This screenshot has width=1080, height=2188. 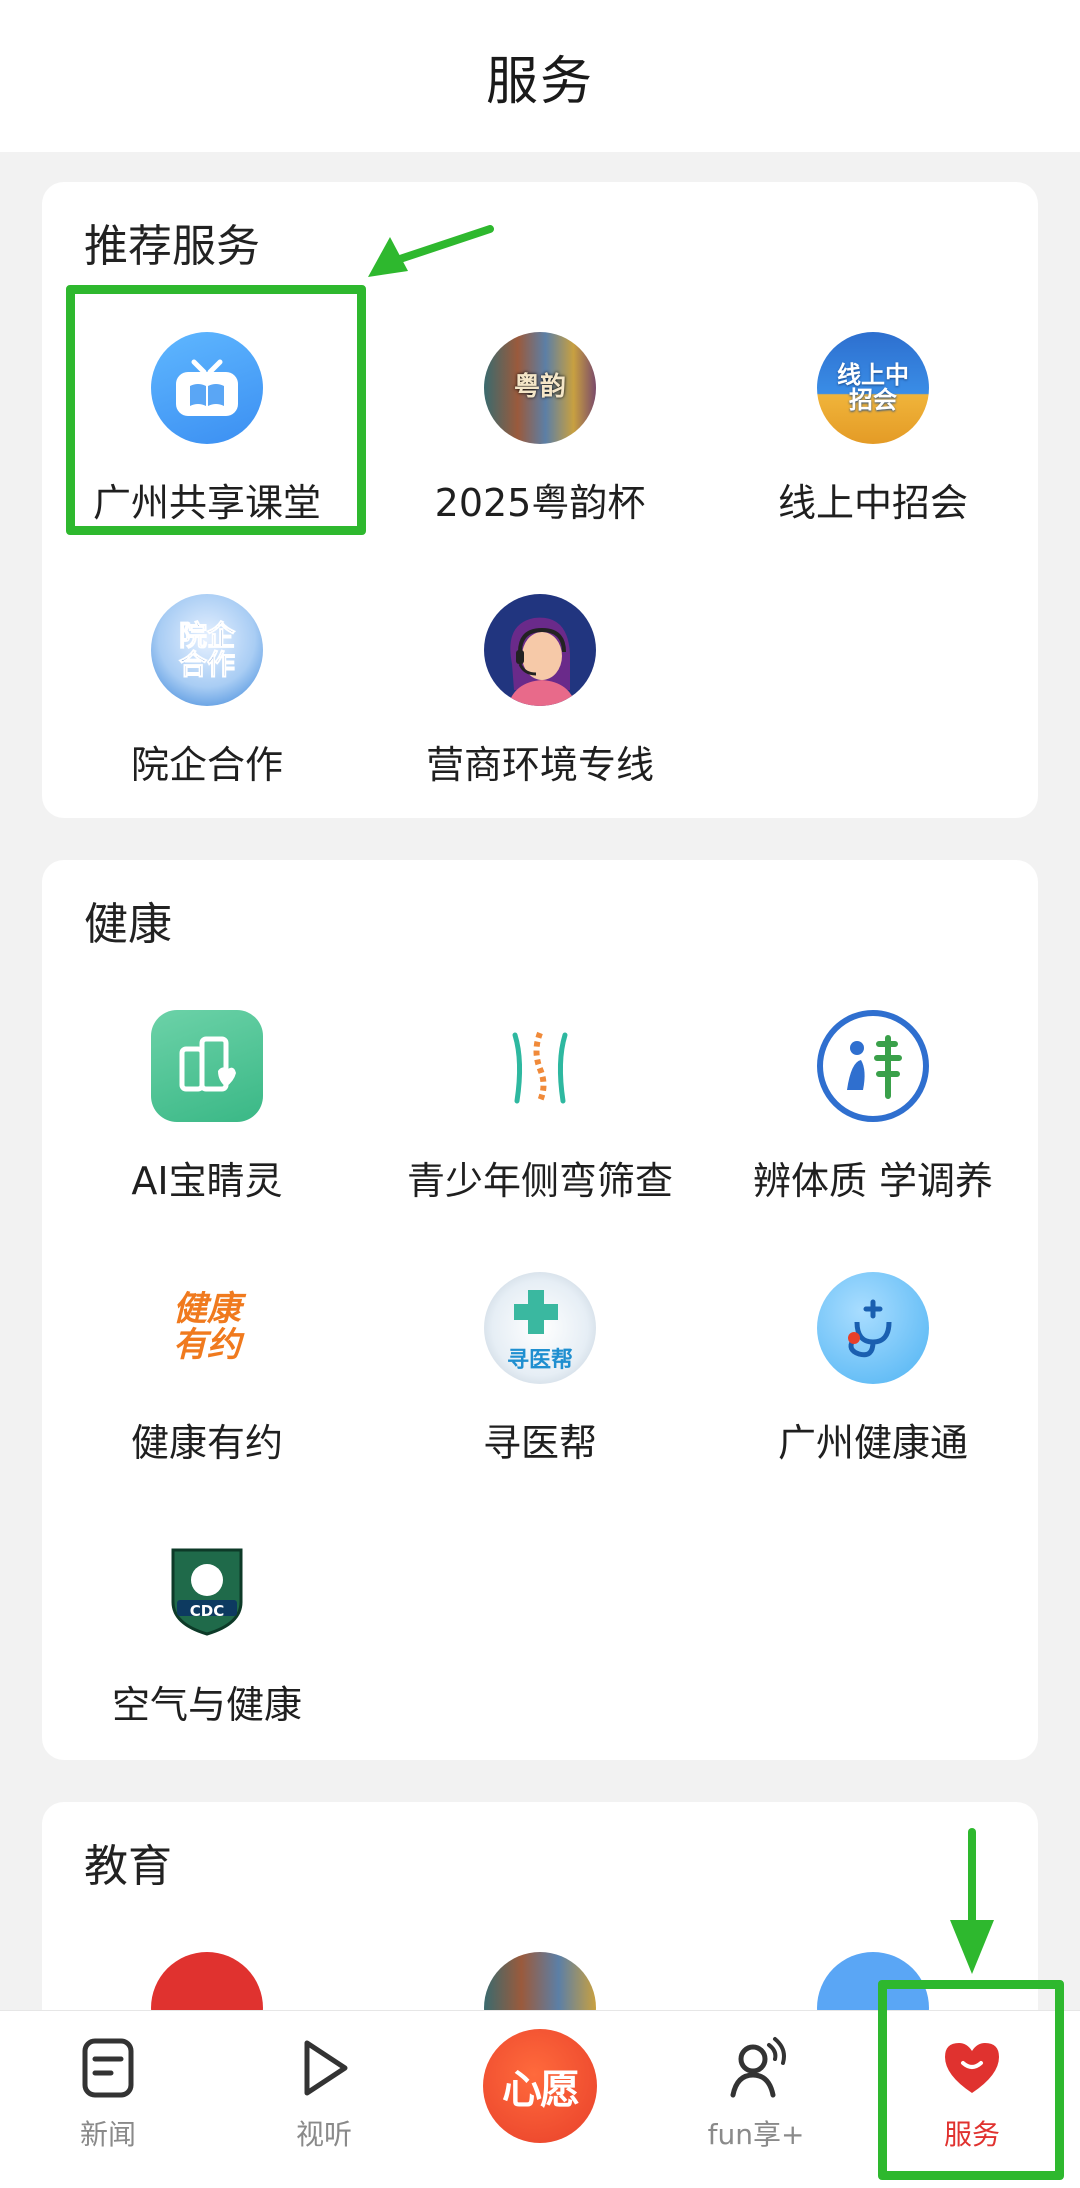 What do you see at coordinates (539, 1443) in the screenshot?
I see `service-label: 寻医帮` at bounding box center [539, 1443].